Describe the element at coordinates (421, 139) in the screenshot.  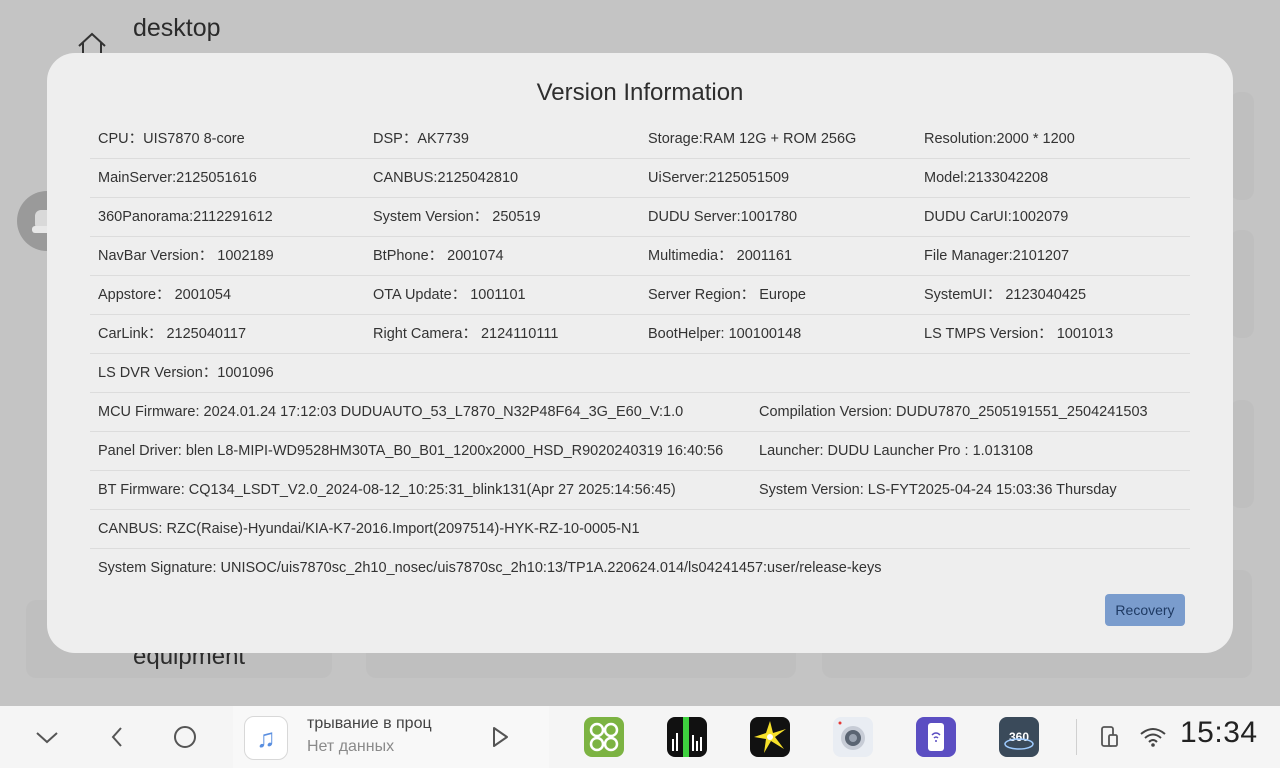
I see `info-cell: DSP：AK7739` at that location.